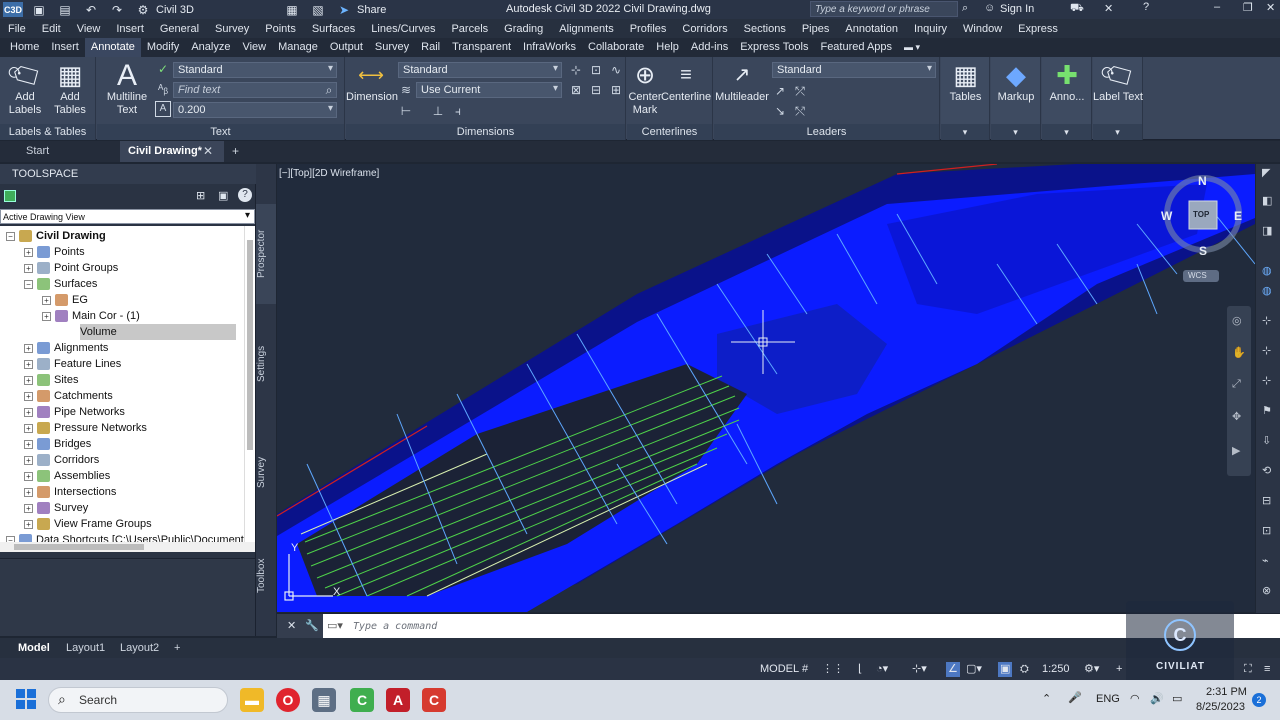 The height and width of the screenshot is (720, 1280). I want to click on file-explorer-icon: ▬, so click(252, 700).